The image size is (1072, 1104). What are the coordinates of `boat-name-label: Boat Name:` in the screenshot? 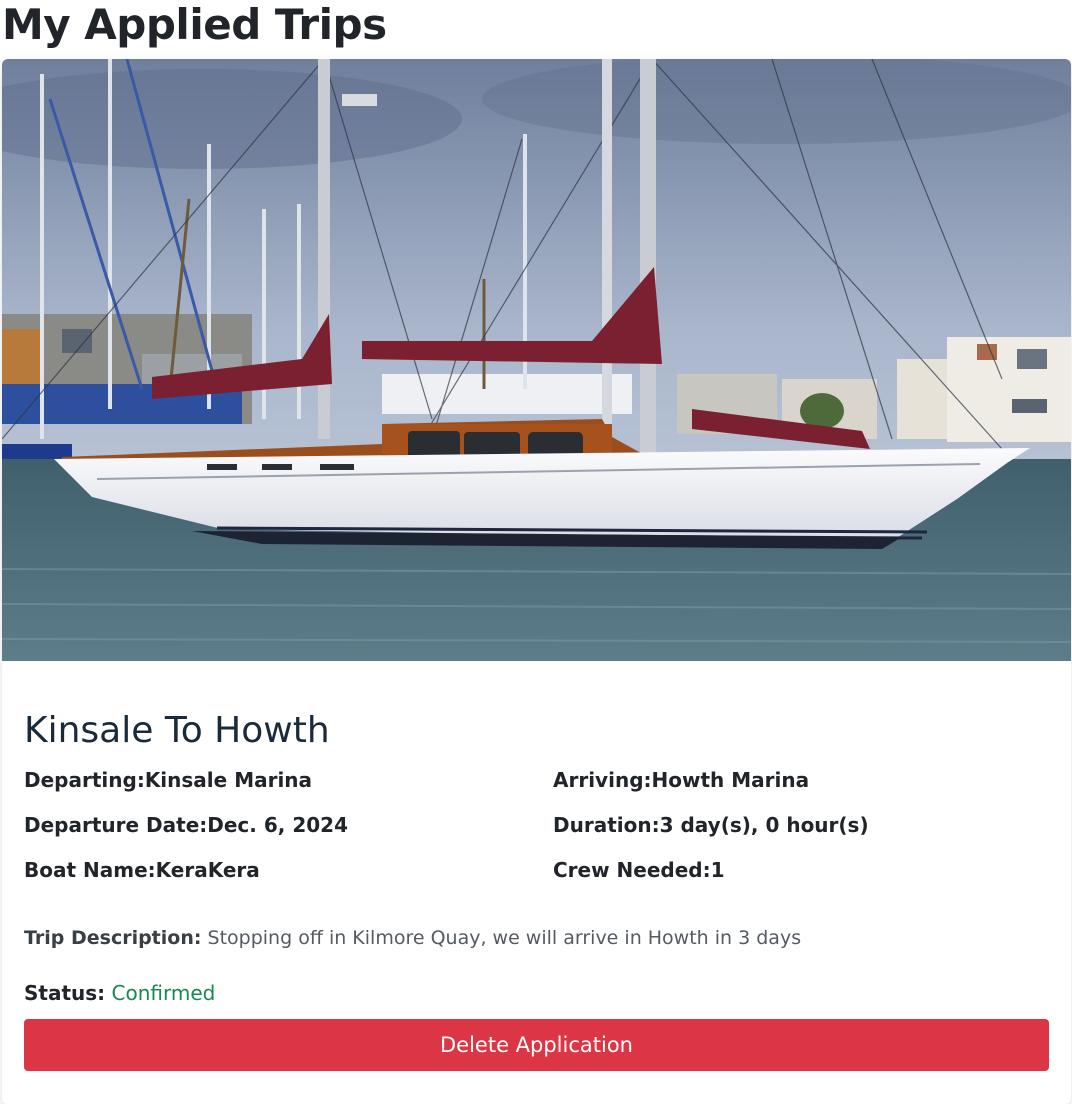 It's located at (90, 870).